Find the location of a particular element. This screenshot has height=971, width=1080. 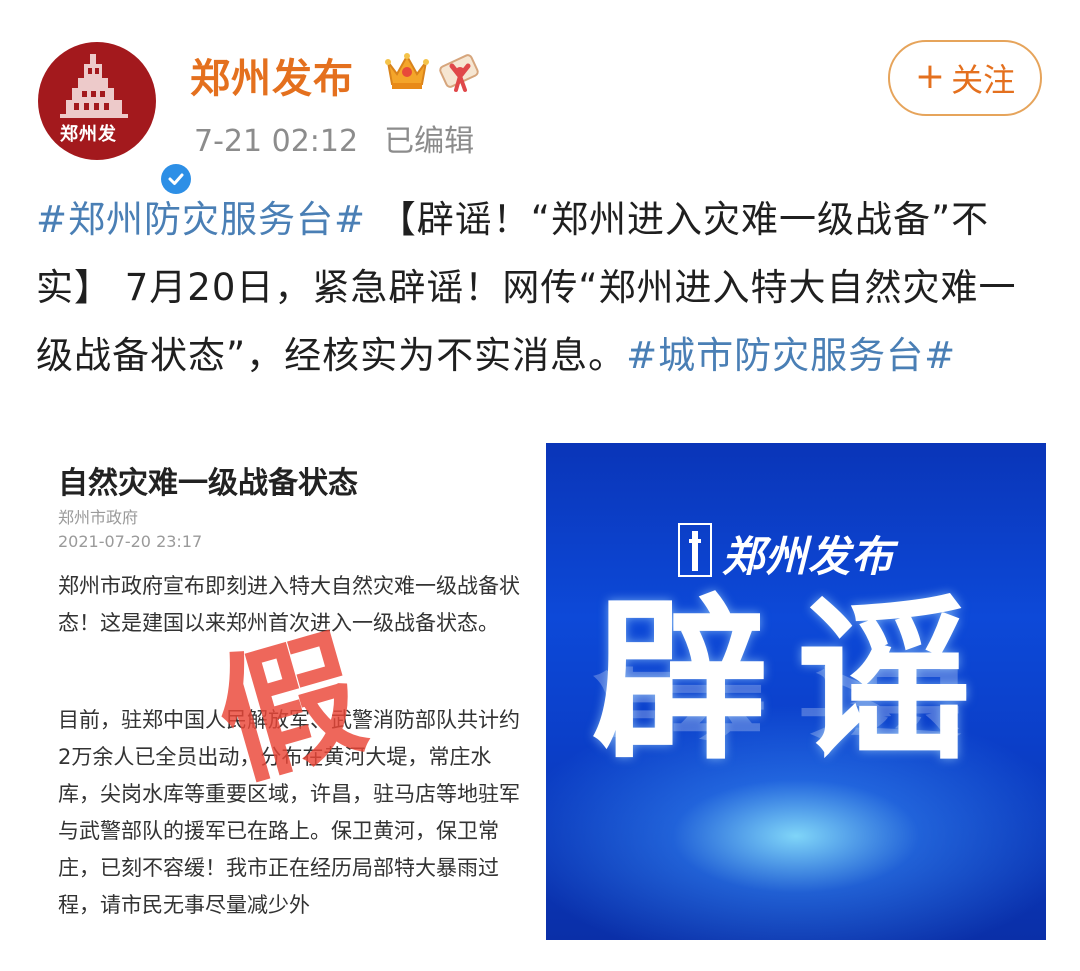

avatar: 郑州发 is located at coordinates (116, 119).